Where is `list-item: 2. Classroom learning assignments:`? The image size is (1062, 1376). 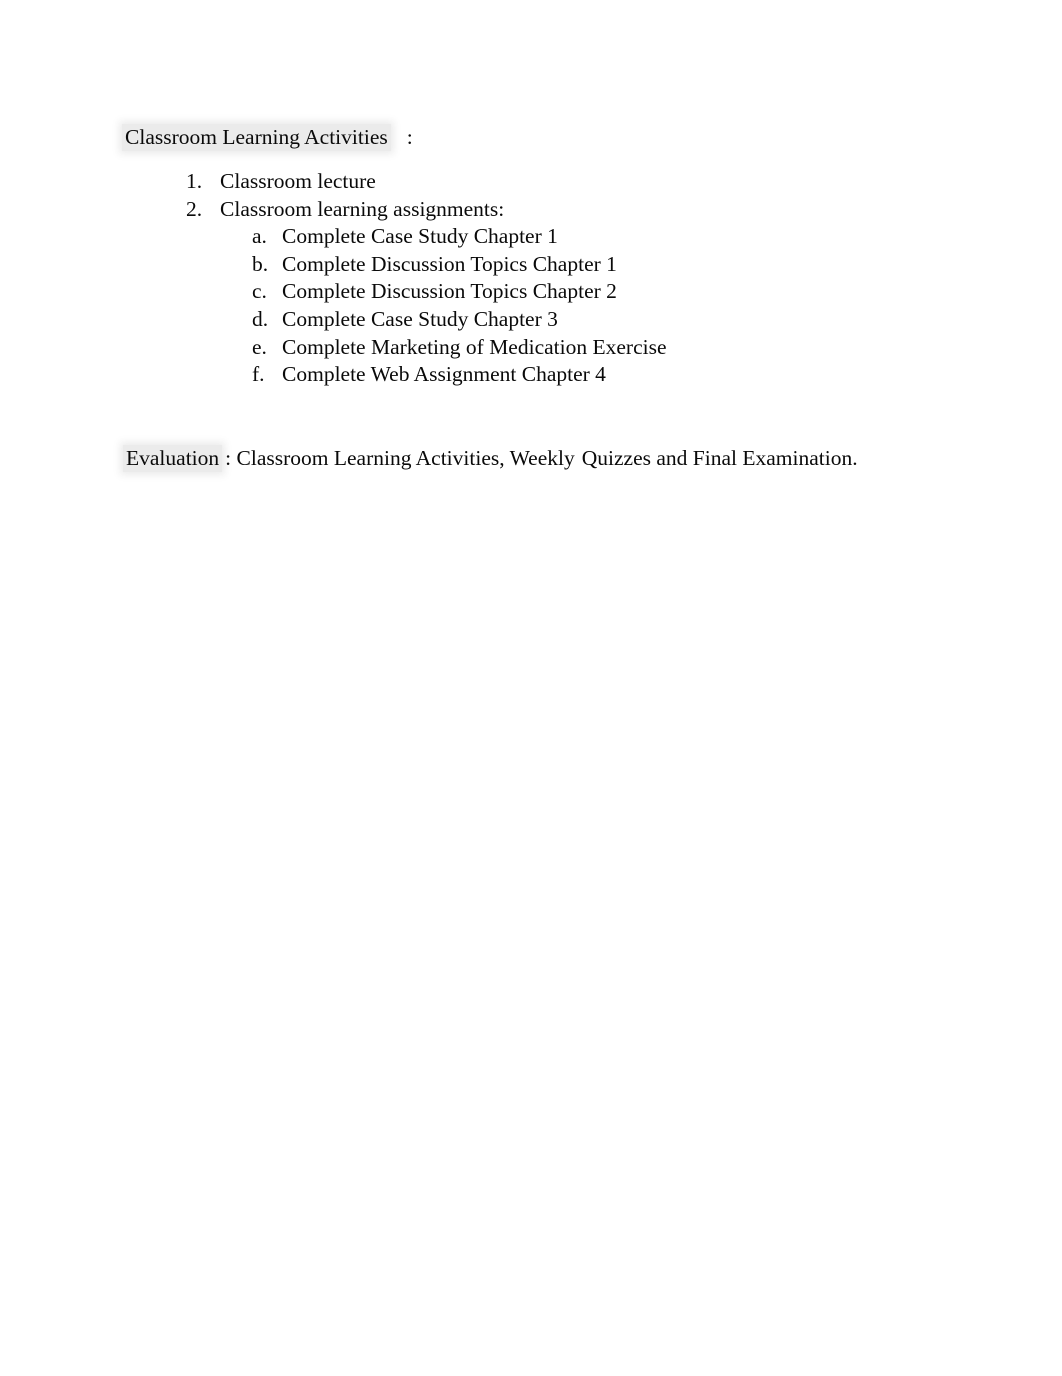 list-item: 2. Classroom learning assignments: is located at coordinates (531, 210).